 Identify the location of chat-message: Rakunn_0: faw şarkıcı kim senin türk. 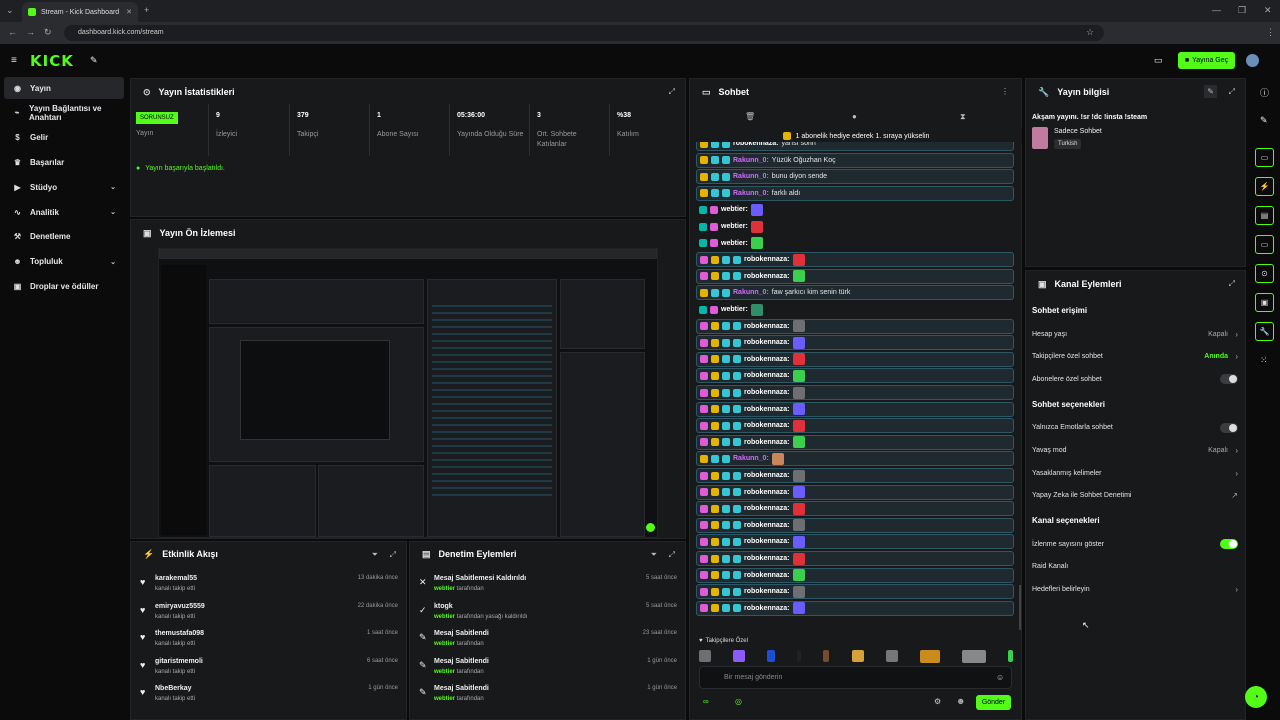
(855, 293).